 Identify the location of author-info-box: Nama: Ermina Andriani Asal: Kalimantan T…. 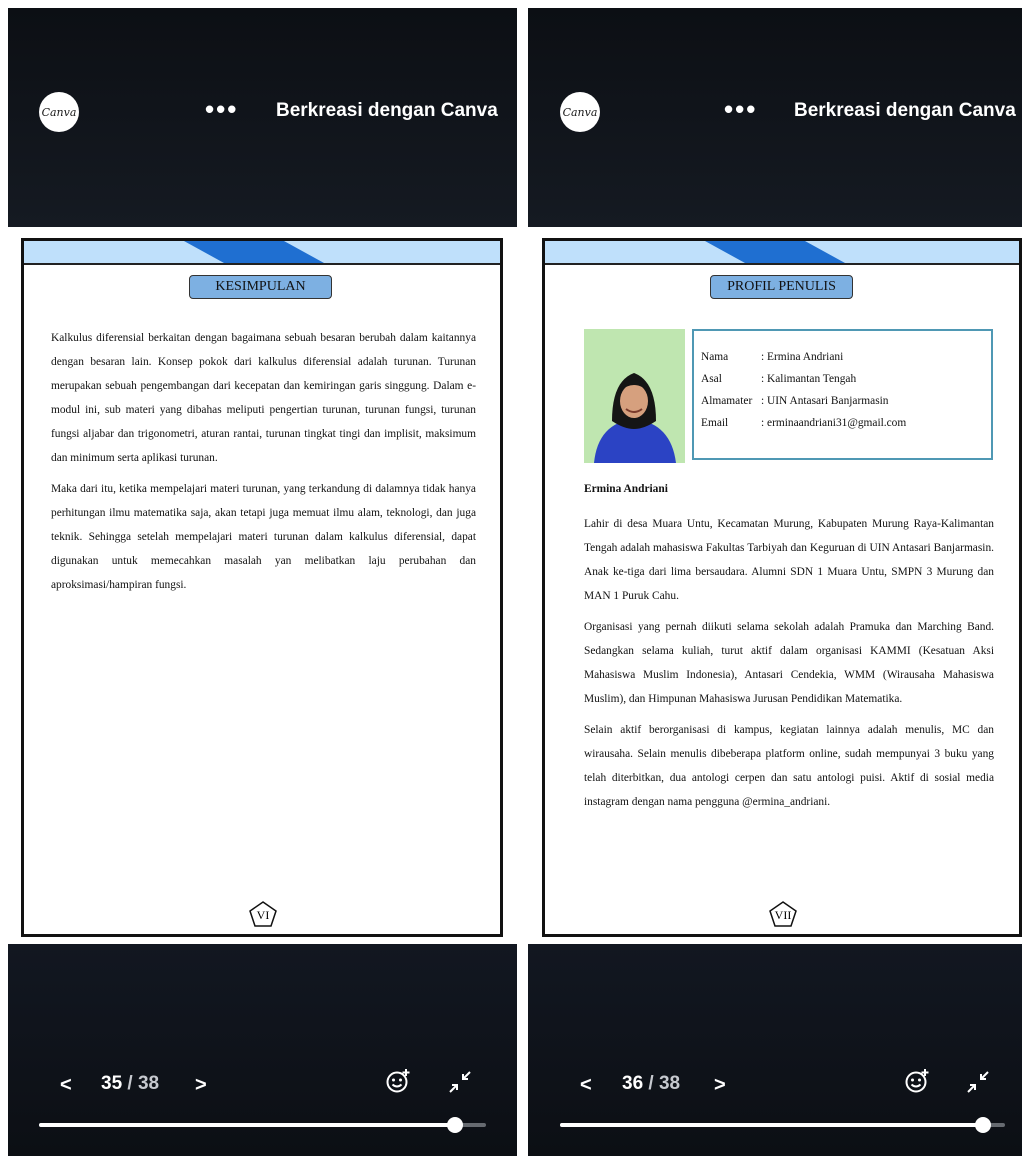
(842, 394).